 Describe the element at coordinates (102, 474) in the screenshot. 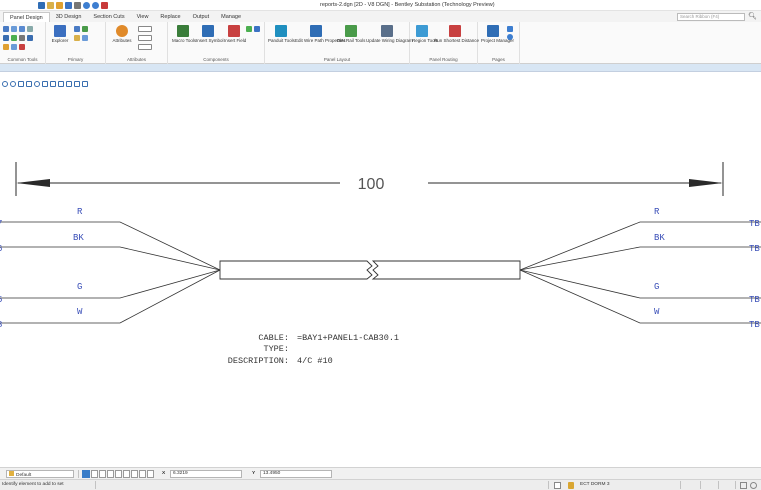

I see `view-2-button` at that location.